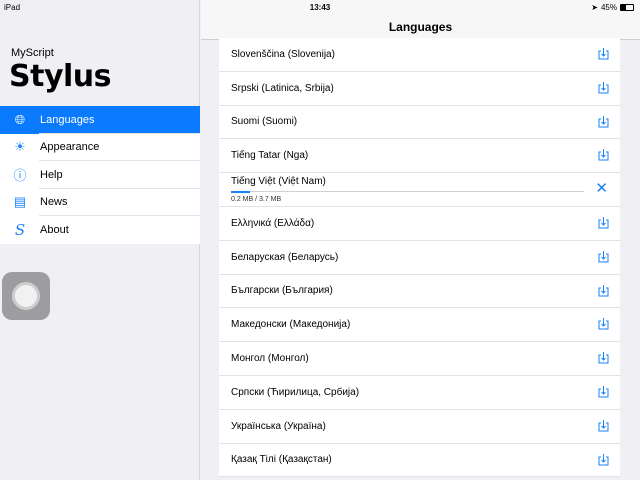 The width and height of the screenshot is (640, 480). Describe the element at coordinates (54, 229) in the screenshot. I see `sidebar-item-label: About` at that location.